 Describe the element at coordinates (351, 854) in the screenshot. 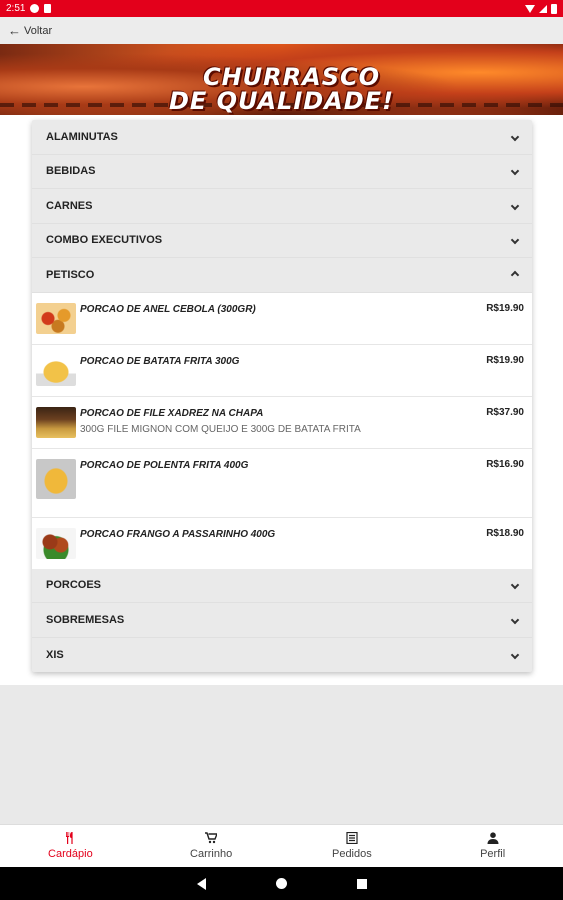

I see `nav-label: Pedidos` at that location.